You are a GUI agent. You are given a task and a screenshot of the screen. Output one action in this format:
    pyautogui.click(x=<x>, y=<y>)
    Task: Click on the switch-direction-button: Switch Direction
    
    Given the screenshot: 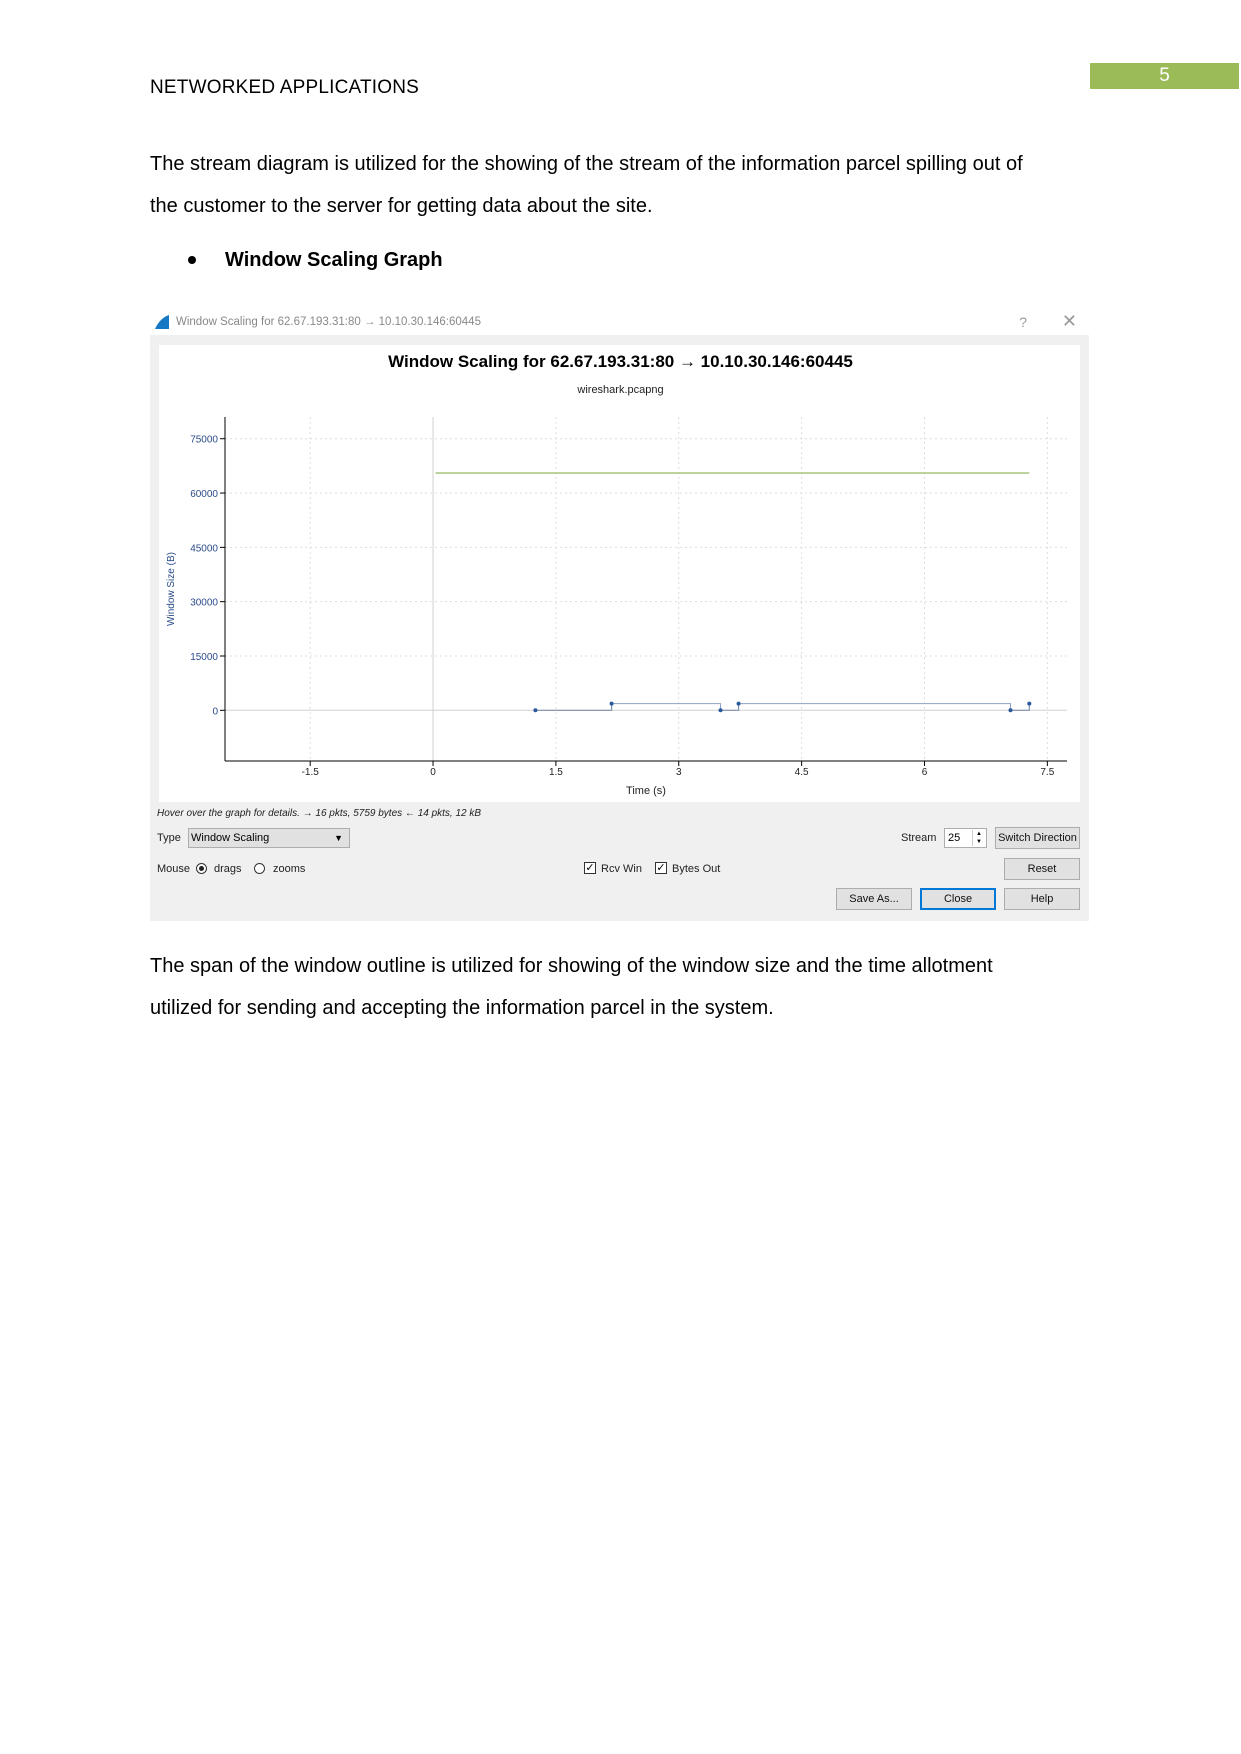 What is the action you would take?
    pyautogui.click(x=1037, y=838)
    